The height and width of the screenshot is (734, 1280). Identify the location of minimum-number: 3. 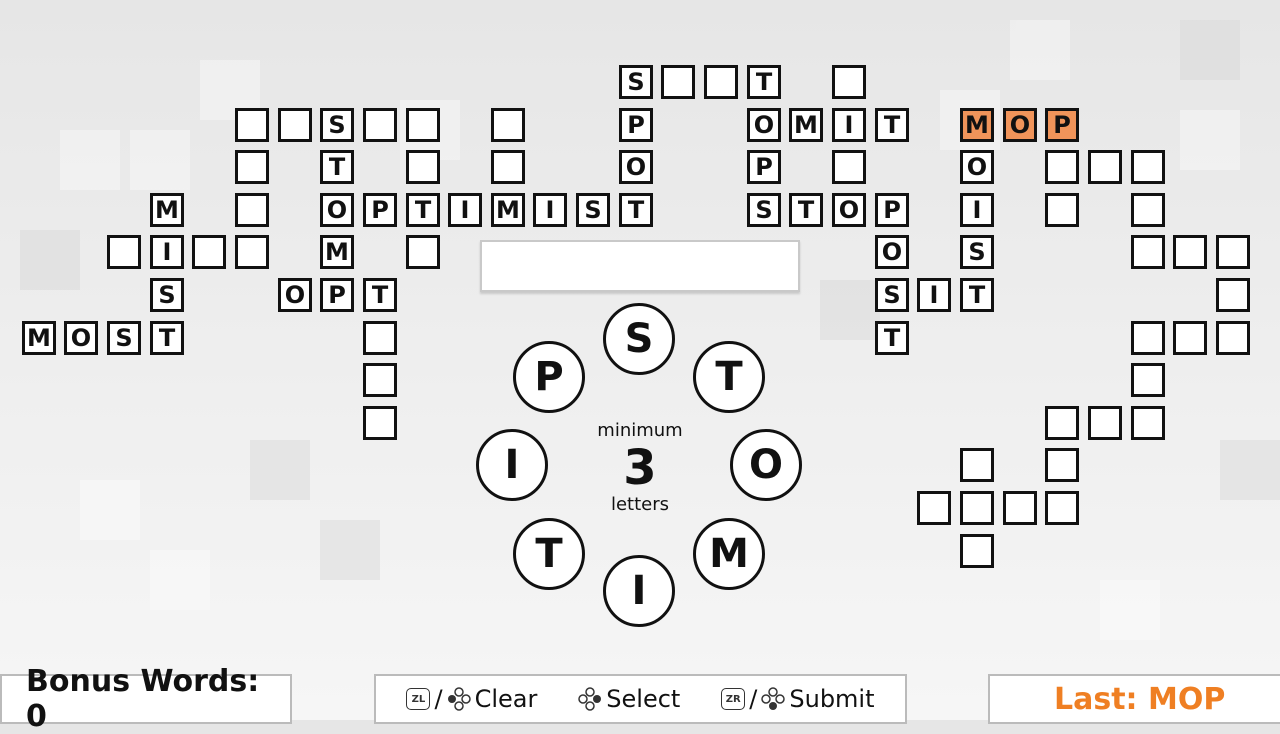
(640, 468).